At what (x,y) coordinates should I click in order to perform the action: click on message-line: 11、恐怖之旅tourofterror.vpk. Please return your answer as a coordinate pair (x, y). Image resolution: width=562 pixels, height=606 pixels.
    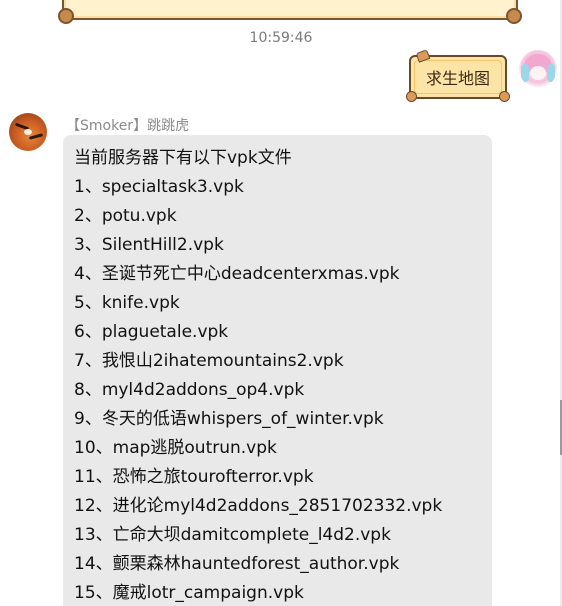
    Looking at the image, I should click on (194, 477).